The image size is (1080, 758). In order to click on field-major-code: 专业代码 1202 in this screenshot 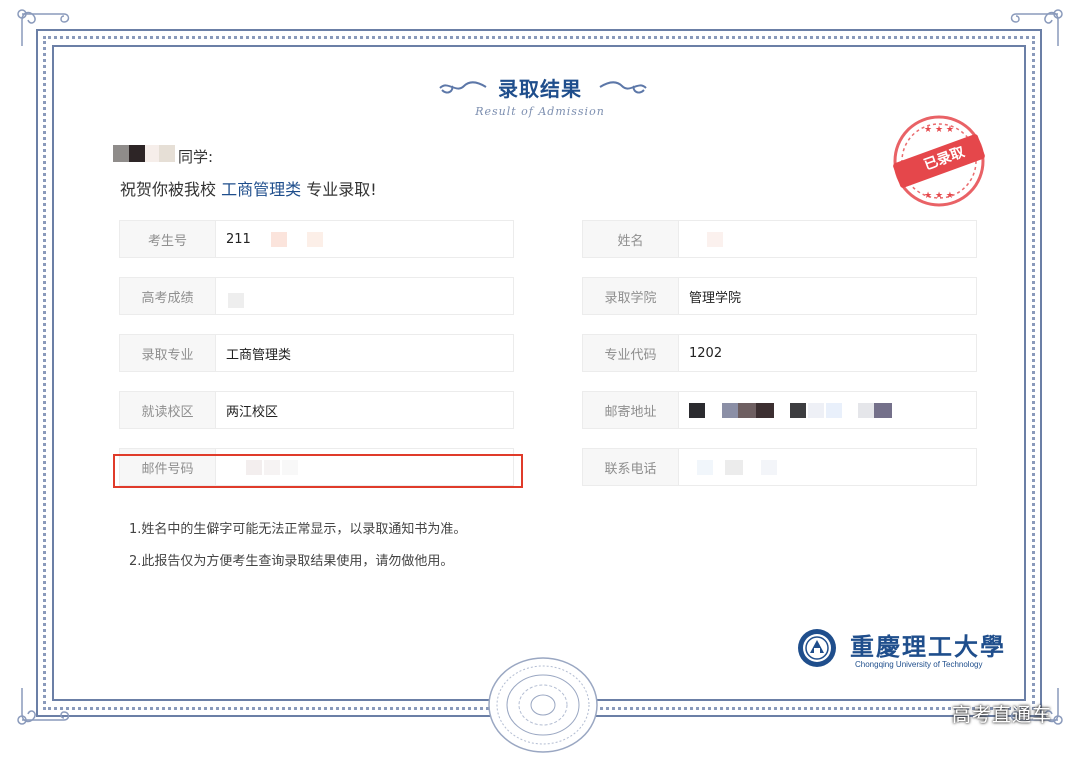, I will do `click(779, 353)`.